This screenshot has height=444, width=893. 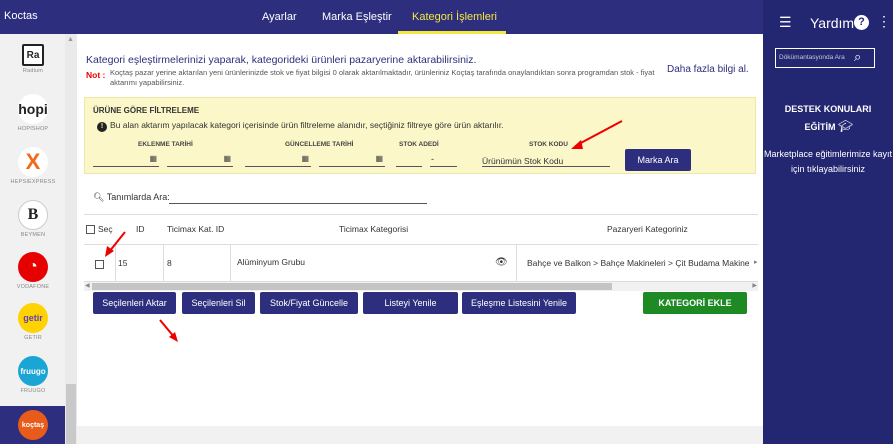 I want to click on definition-search-input, so click(x=298, y=203).